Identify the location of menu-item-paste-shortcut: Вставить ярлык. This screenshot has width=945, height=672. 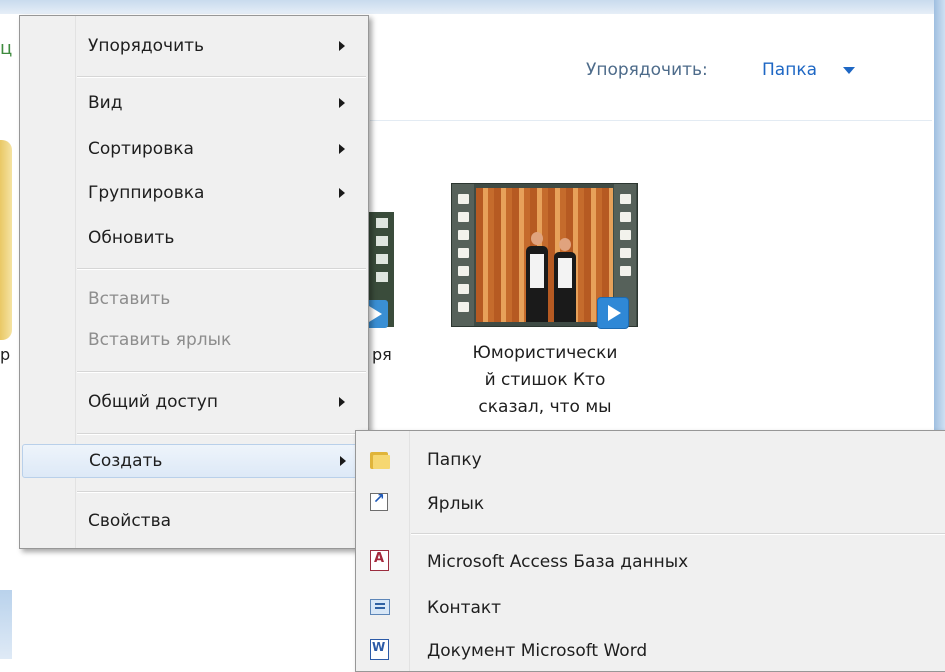
(194, 340).